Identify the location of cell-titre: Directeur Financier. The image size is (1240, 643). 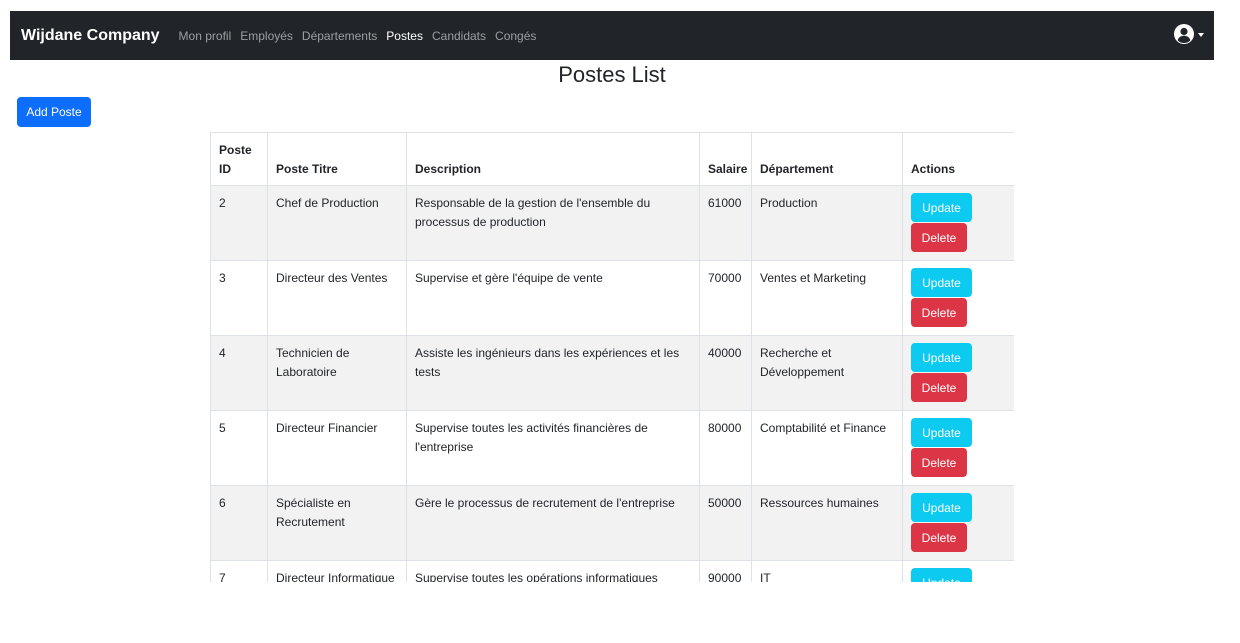
(337, 448).